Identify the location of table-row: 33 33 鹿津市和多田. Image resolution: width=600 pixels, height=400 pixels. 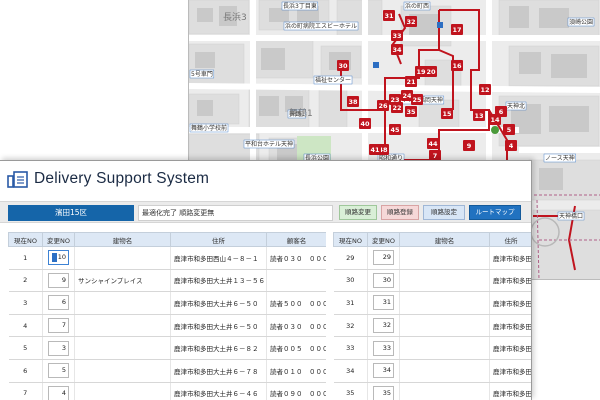
(432, 348).